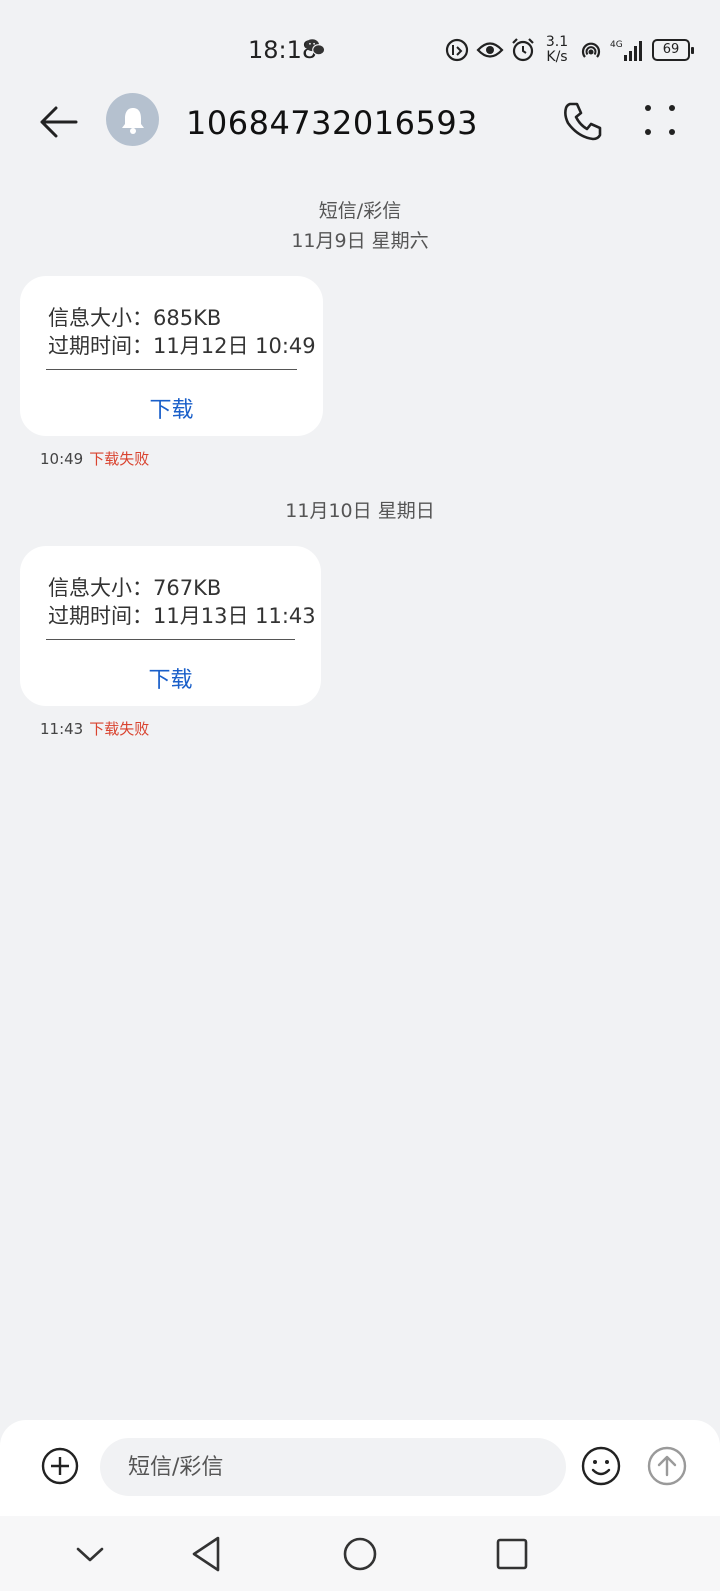 Image resolution: width=720 pixels, height=1591 pixels. I want to click on net-speed-unit: K/s, so click(557, 57).